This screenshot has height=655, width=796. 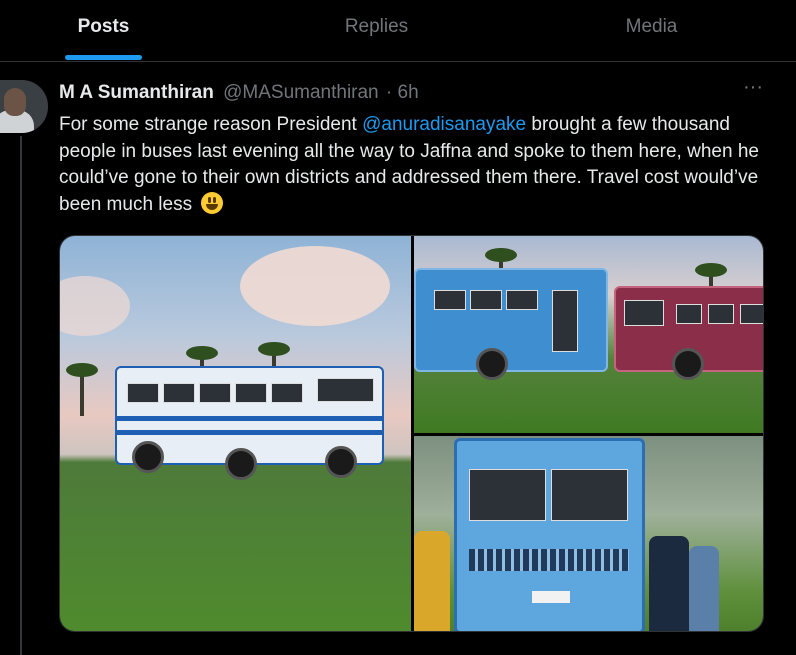 I want to click on active-tab-indicator, so click(x=103, y=57).